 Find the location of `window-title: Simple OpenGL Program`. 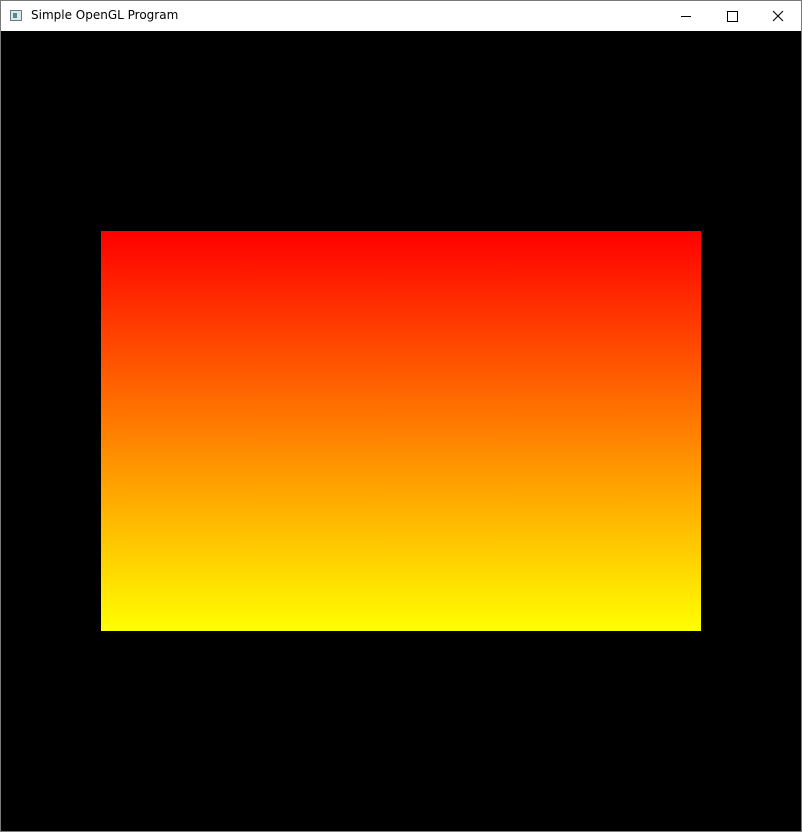

window-title: Simple OpenGL Program is located at coordinates (105, 15).